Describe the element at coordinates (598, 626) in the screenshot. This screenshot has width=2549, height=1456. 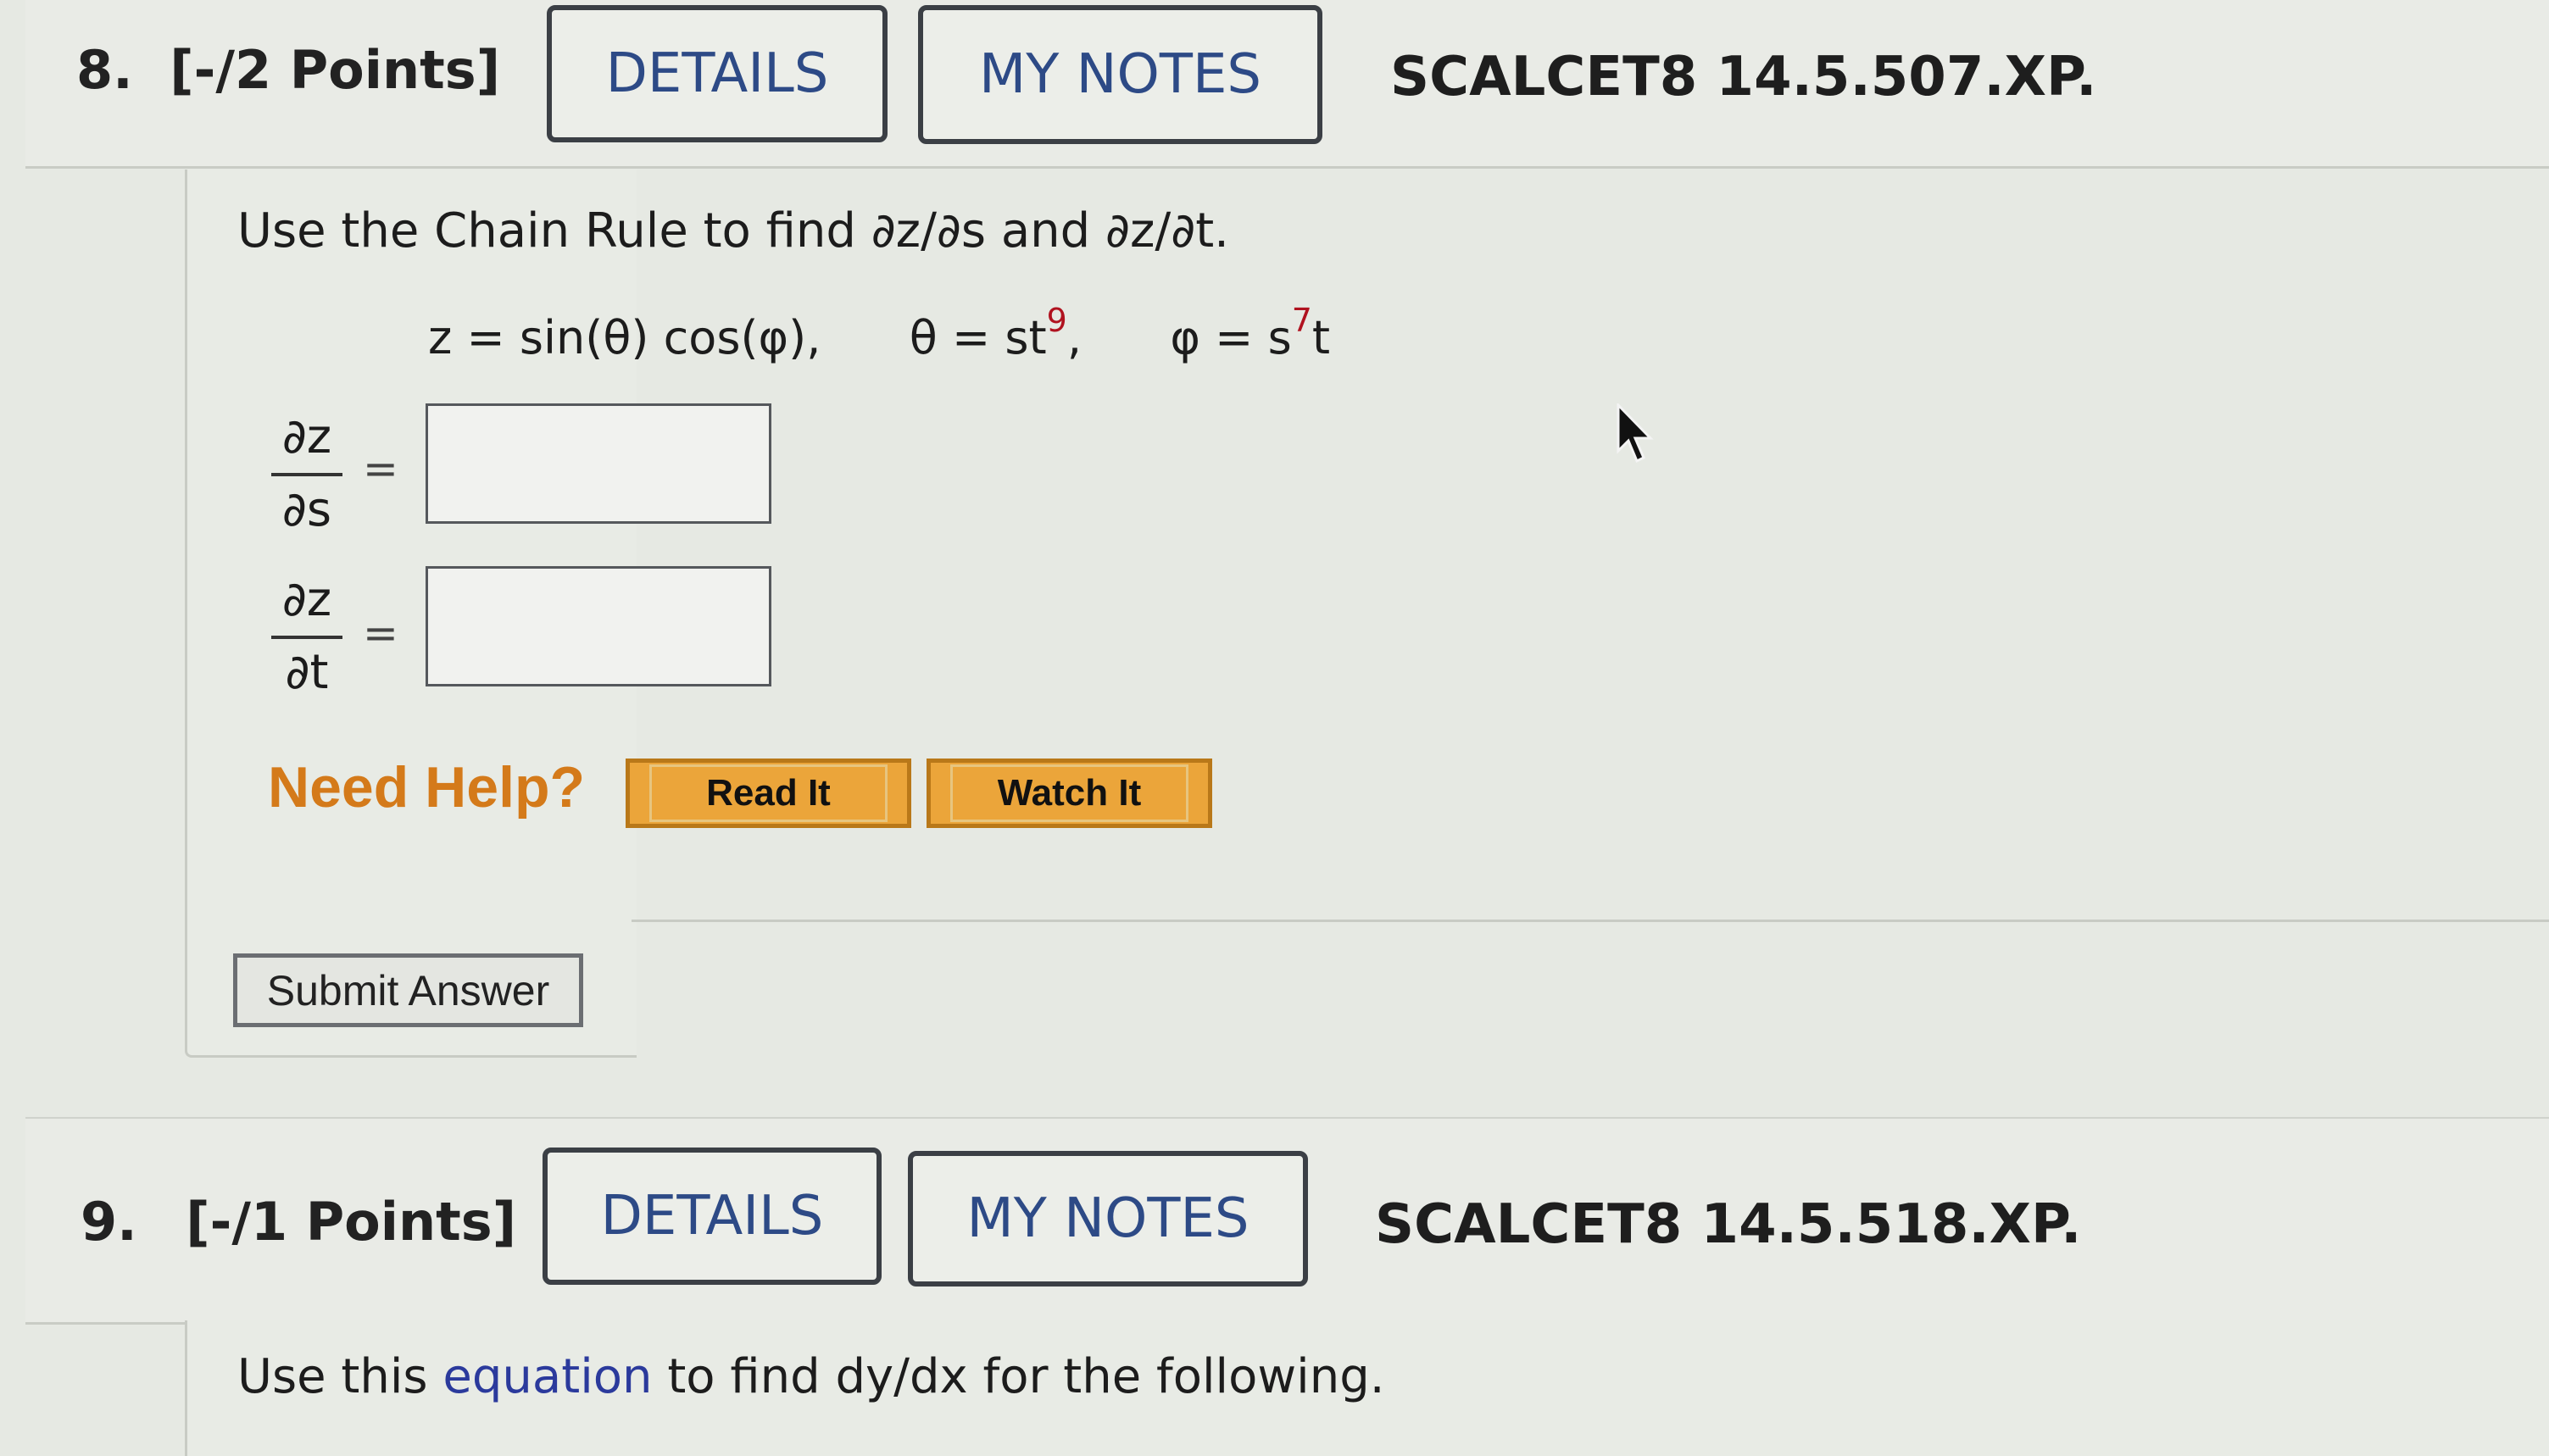
I see `dz-dt-answer-input` at that location.